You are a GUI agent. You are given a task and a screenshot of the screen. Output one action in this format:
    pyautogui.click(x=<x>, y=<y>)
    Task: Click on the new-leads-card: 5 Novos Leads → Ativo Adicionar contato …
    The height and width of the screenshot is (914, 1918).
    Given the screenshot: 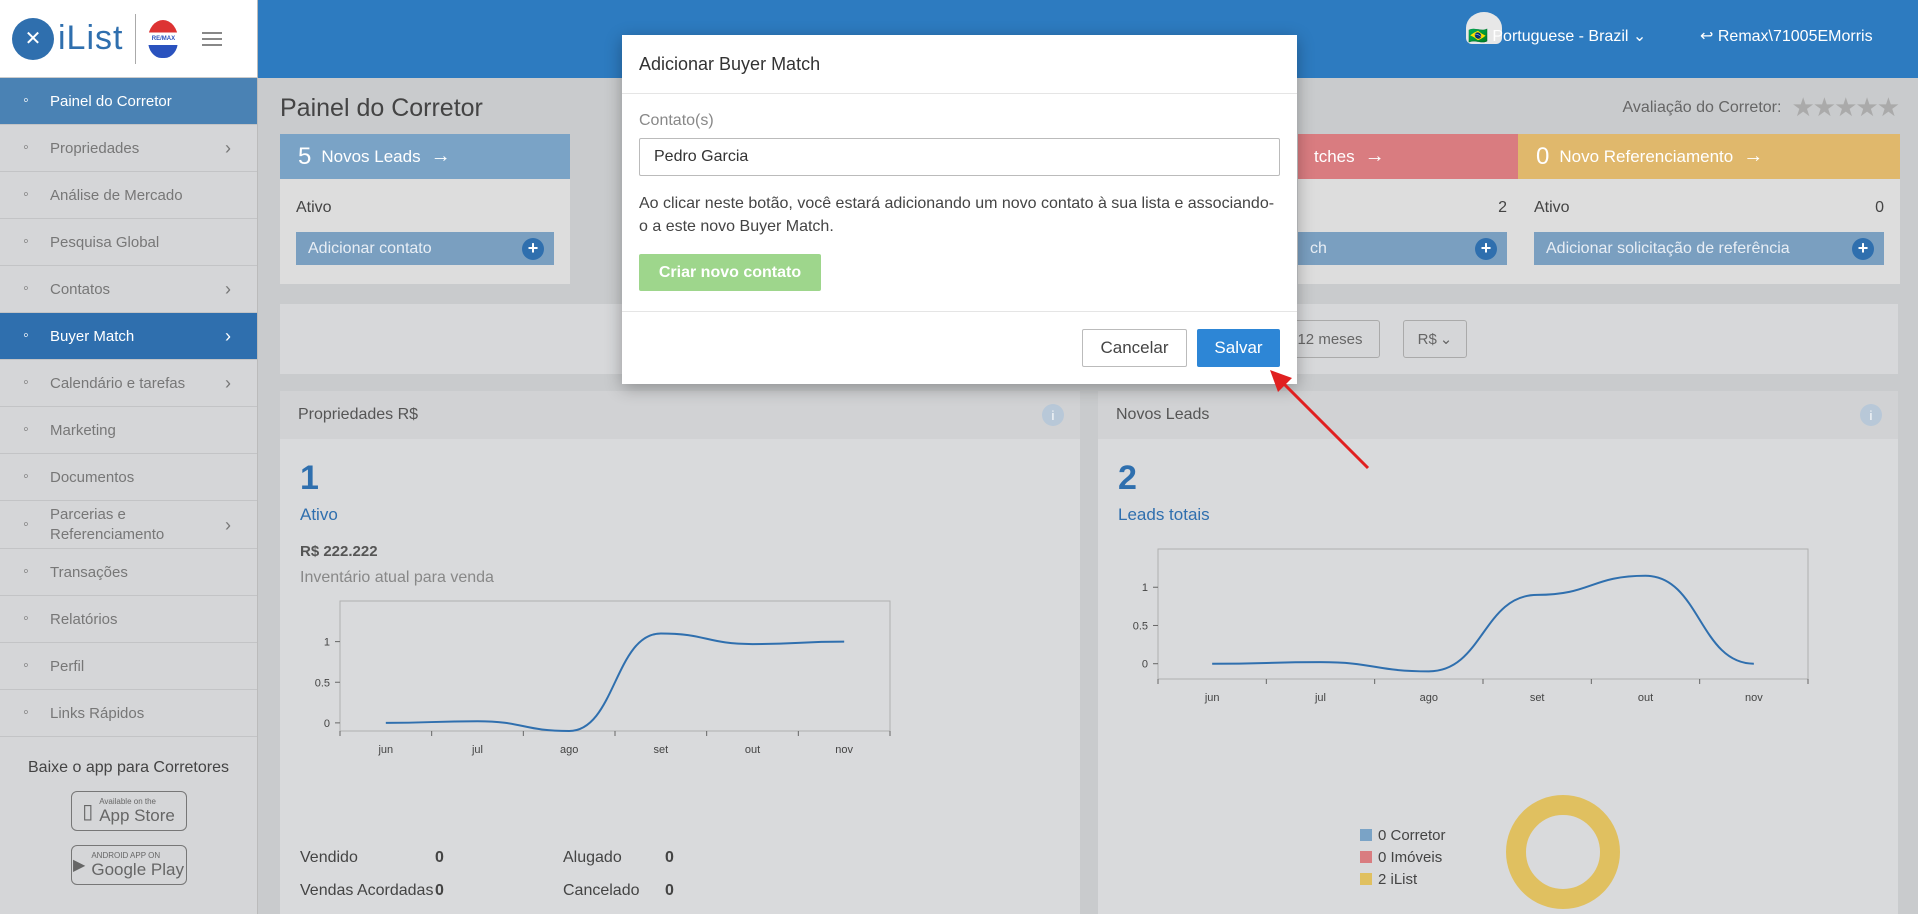 What is the action you would take?
    pyautogui.click(x=425, y=209)
    